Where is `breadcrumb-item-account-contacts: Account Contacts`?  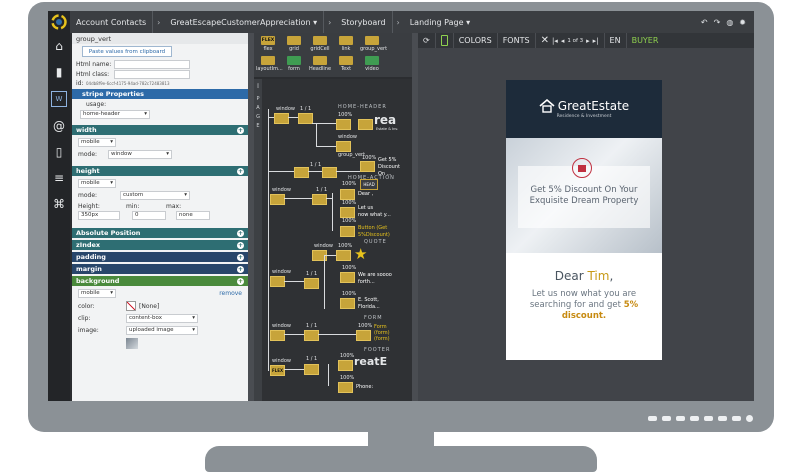 breadcrumb-item-account-contacts: Account Contacts is located at coordinates (112, 22).